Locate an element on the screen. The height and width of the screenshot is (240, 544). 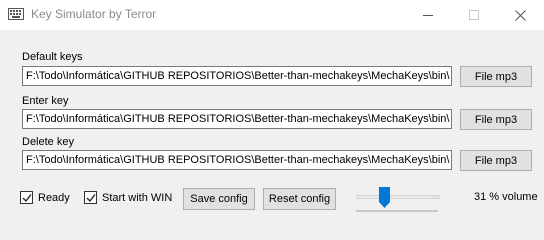
maximize-button is located at coordinates (474, 15).